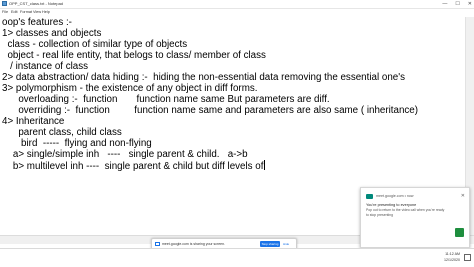 Image resolution: width=474 pixels, height=267 pixels. What do you see at coordinates (4, 3) in the screenshot?
I see `notepad-icon` at bounding box center [4, 3].